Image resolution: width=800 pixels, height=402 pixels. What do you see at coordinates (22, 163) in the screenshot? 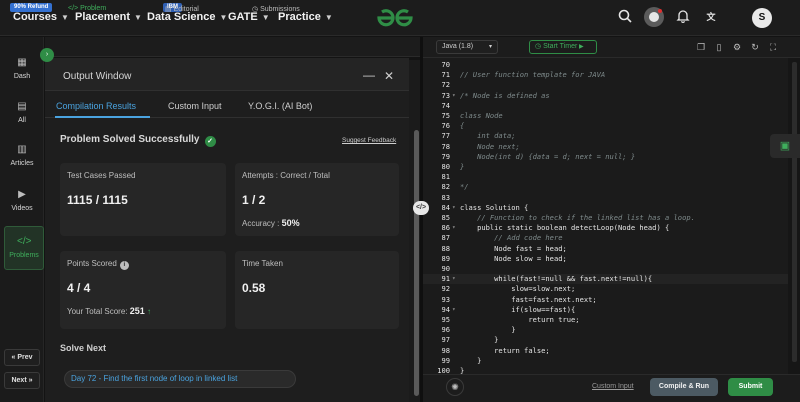
I see `rail-articles-label: Articles` at bounding box center [22, 163].